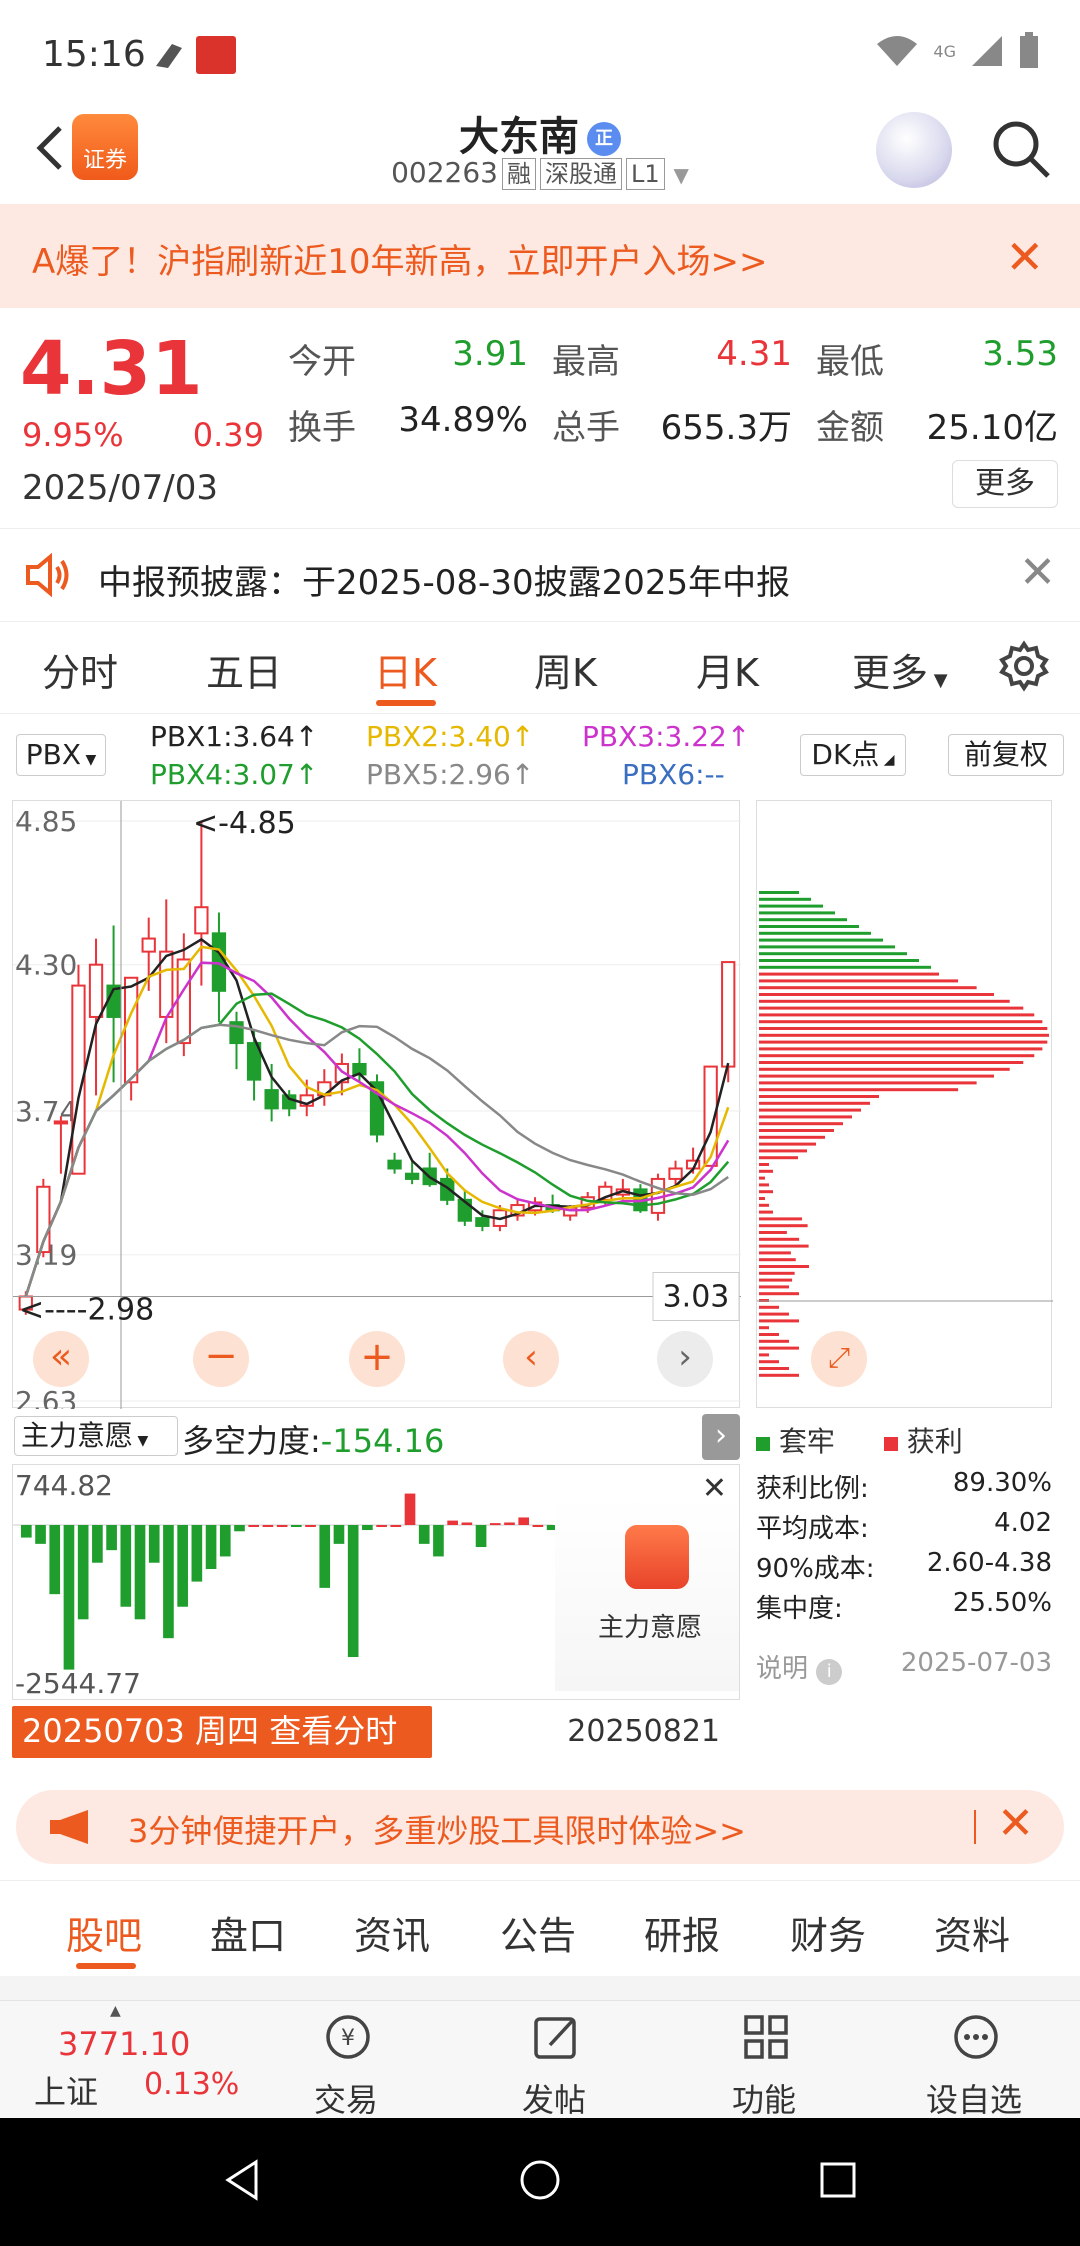 The height and width of the screenshot is (2246, 1080). What do you see at coordinates (812, 1489) in the screenshot?
I see `stat-label: 获利比例:` at bounding box center [812, 1489].